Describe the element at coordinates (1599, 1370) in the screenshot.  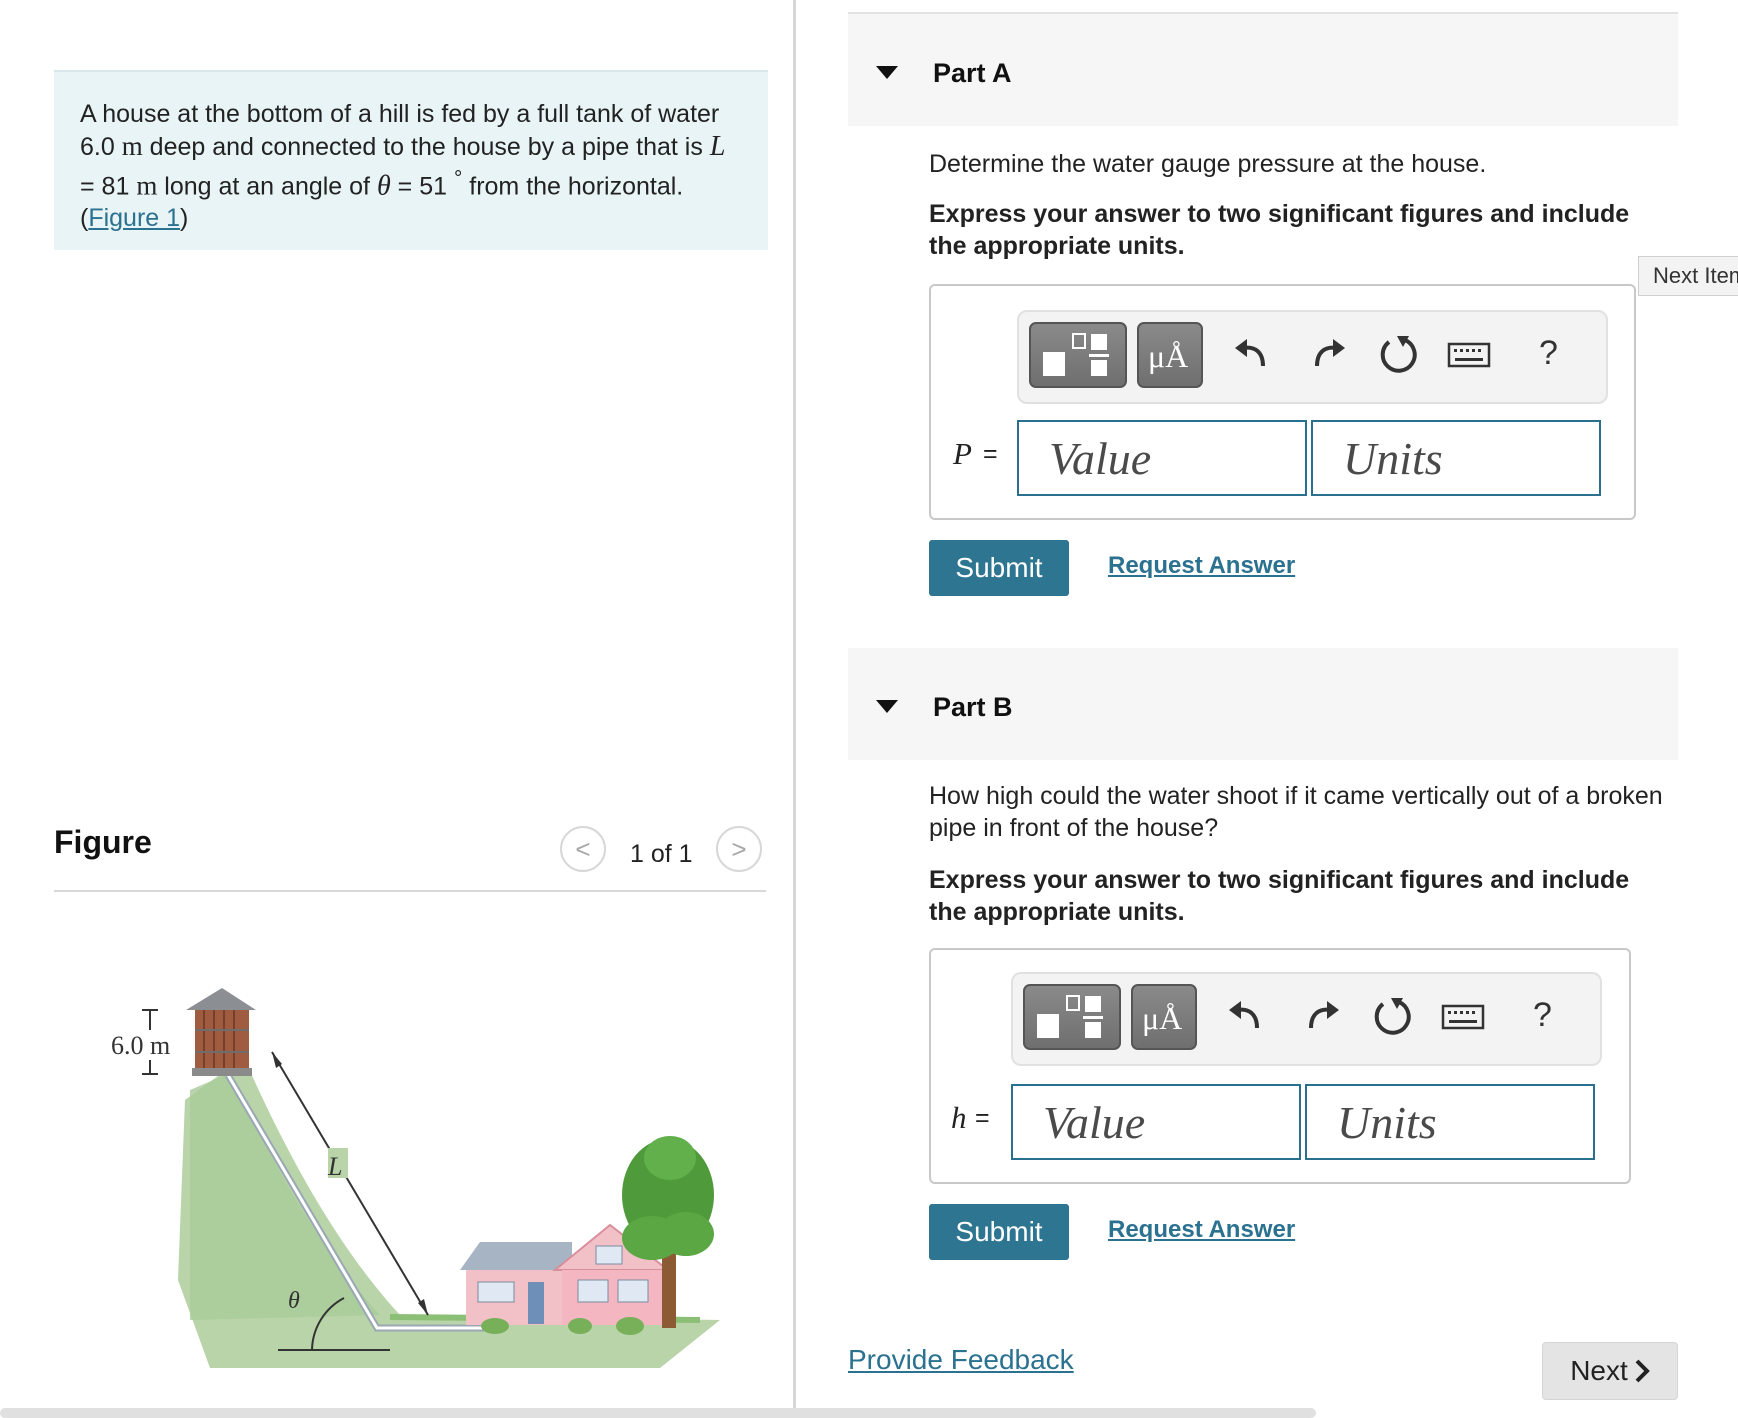
I see `next-label: Next` at that location.